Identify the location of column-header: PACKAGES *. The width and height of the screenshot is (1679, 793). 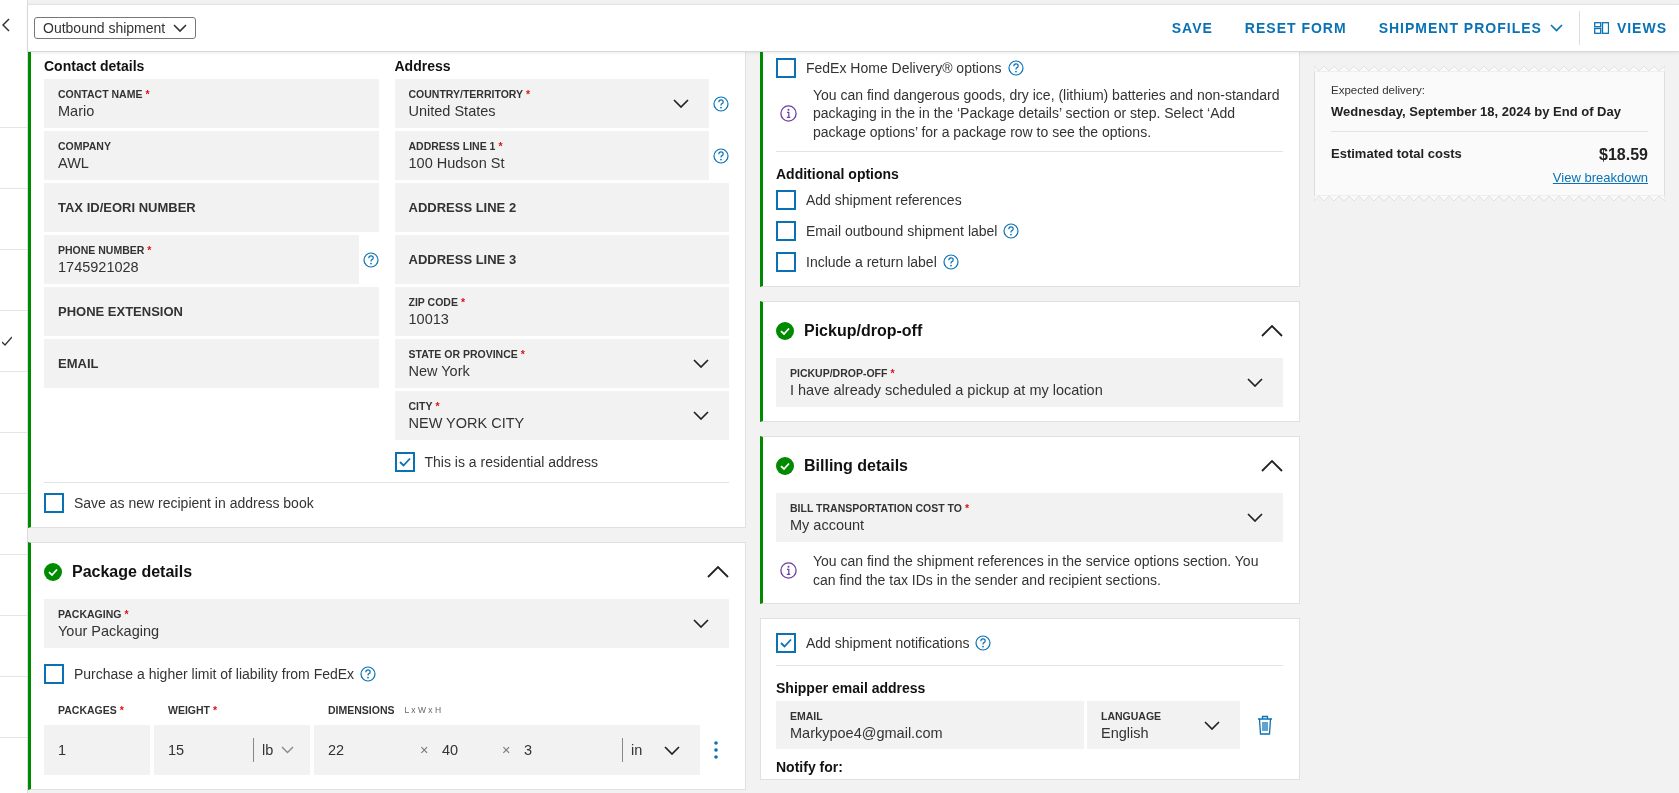
(91, 710).